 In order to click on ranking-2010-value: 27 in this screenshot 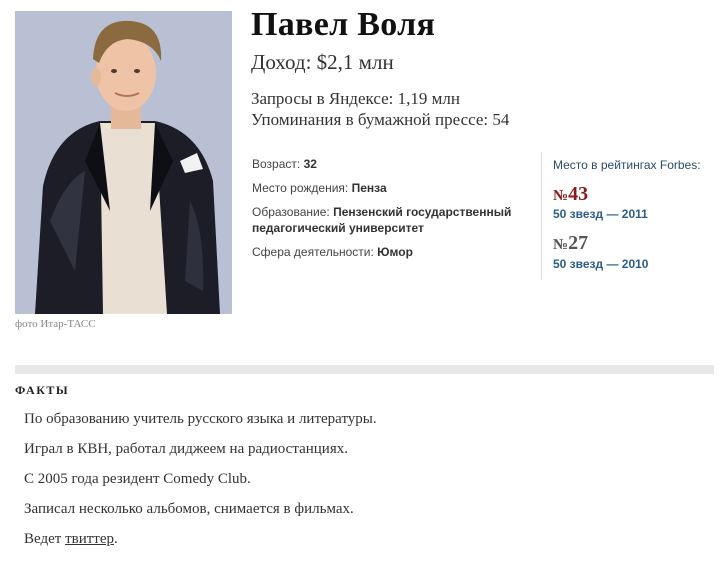, I will do `click(578, 243)`.